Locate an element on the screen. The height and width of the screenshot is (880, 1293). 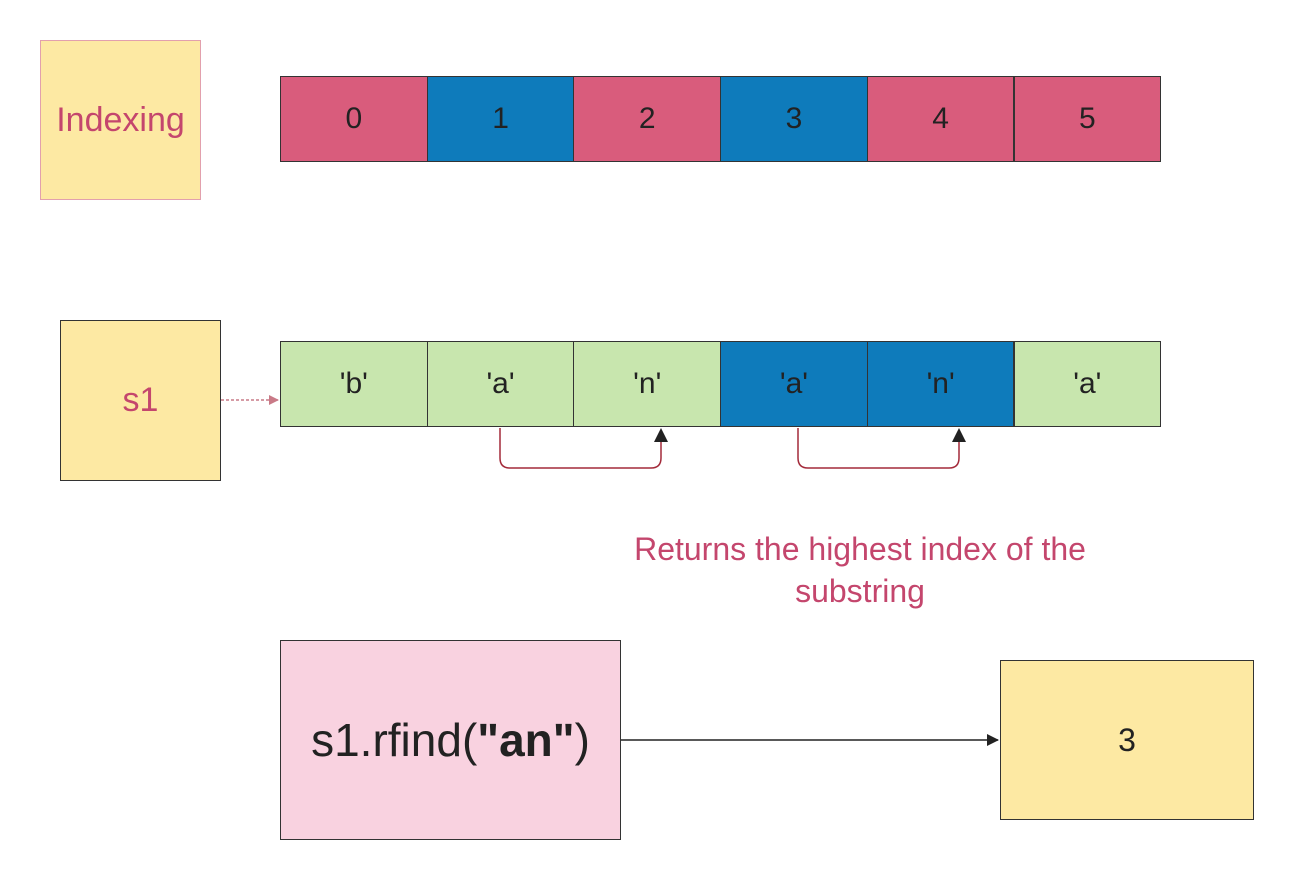
method-call-prefix: s1.rfind( is located at coordinates (394, 740).